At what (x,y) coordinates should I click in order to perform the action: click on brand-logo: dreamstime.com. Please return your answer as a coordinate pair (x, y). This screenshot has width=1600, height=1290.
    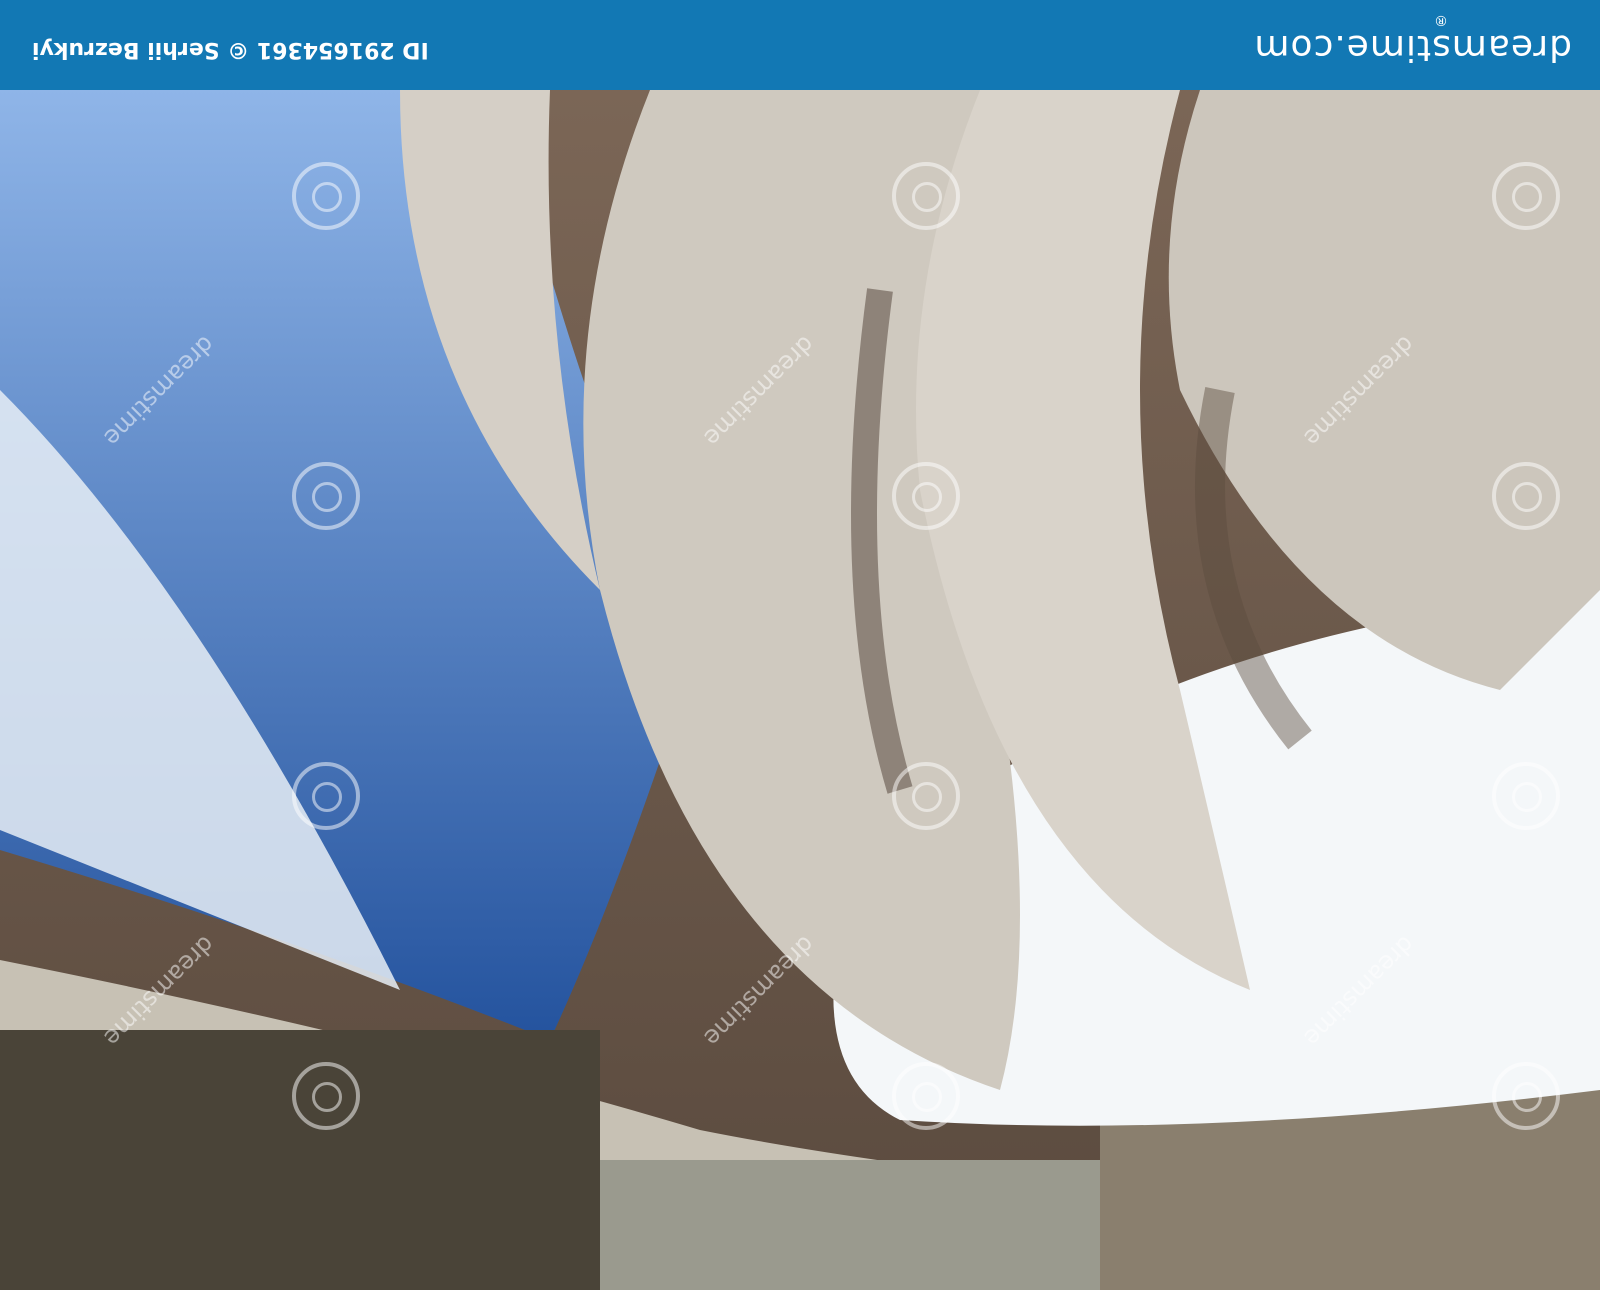
    Looking at the image, I should click on (1412, 47).